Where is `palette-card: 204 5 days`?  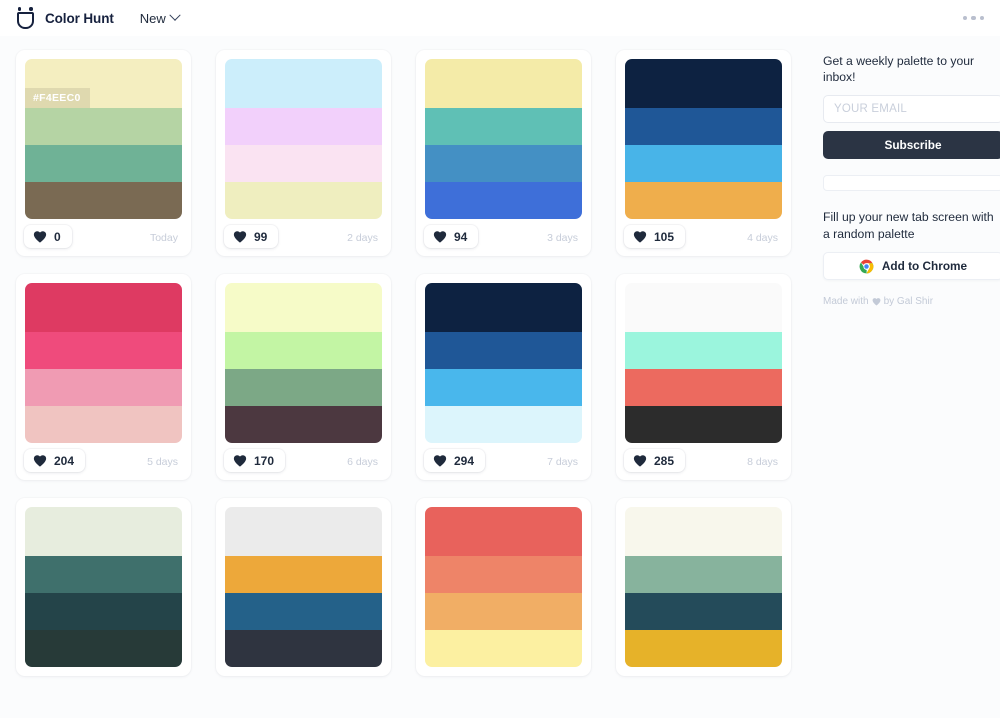
palette-card: 204 5 days is located at coordinates (103, 377).